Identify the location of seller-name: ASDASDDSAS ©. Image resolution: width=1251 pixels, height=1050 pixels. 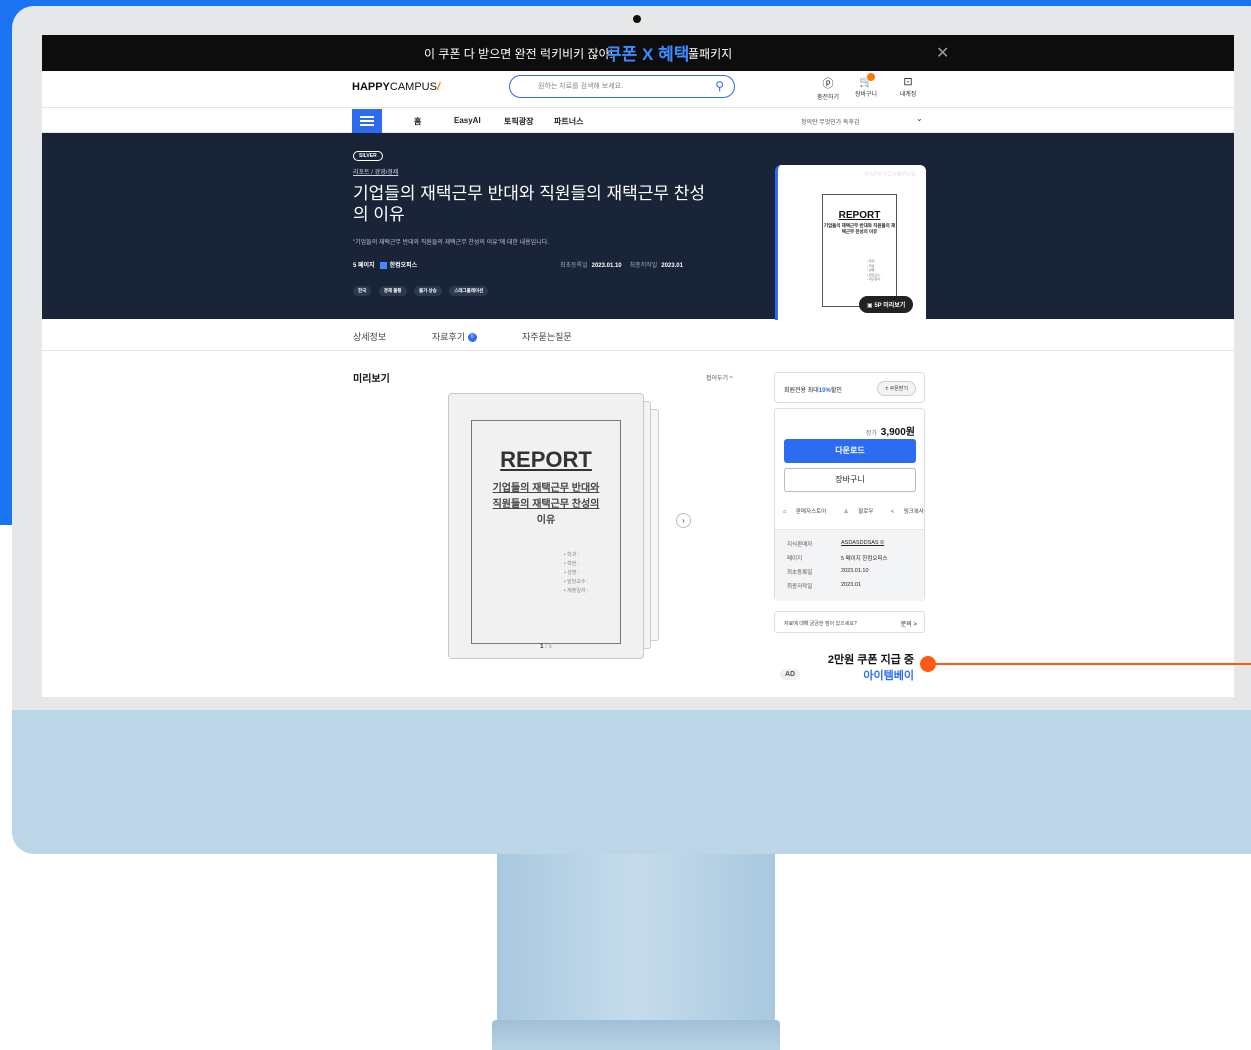
(862, 543).